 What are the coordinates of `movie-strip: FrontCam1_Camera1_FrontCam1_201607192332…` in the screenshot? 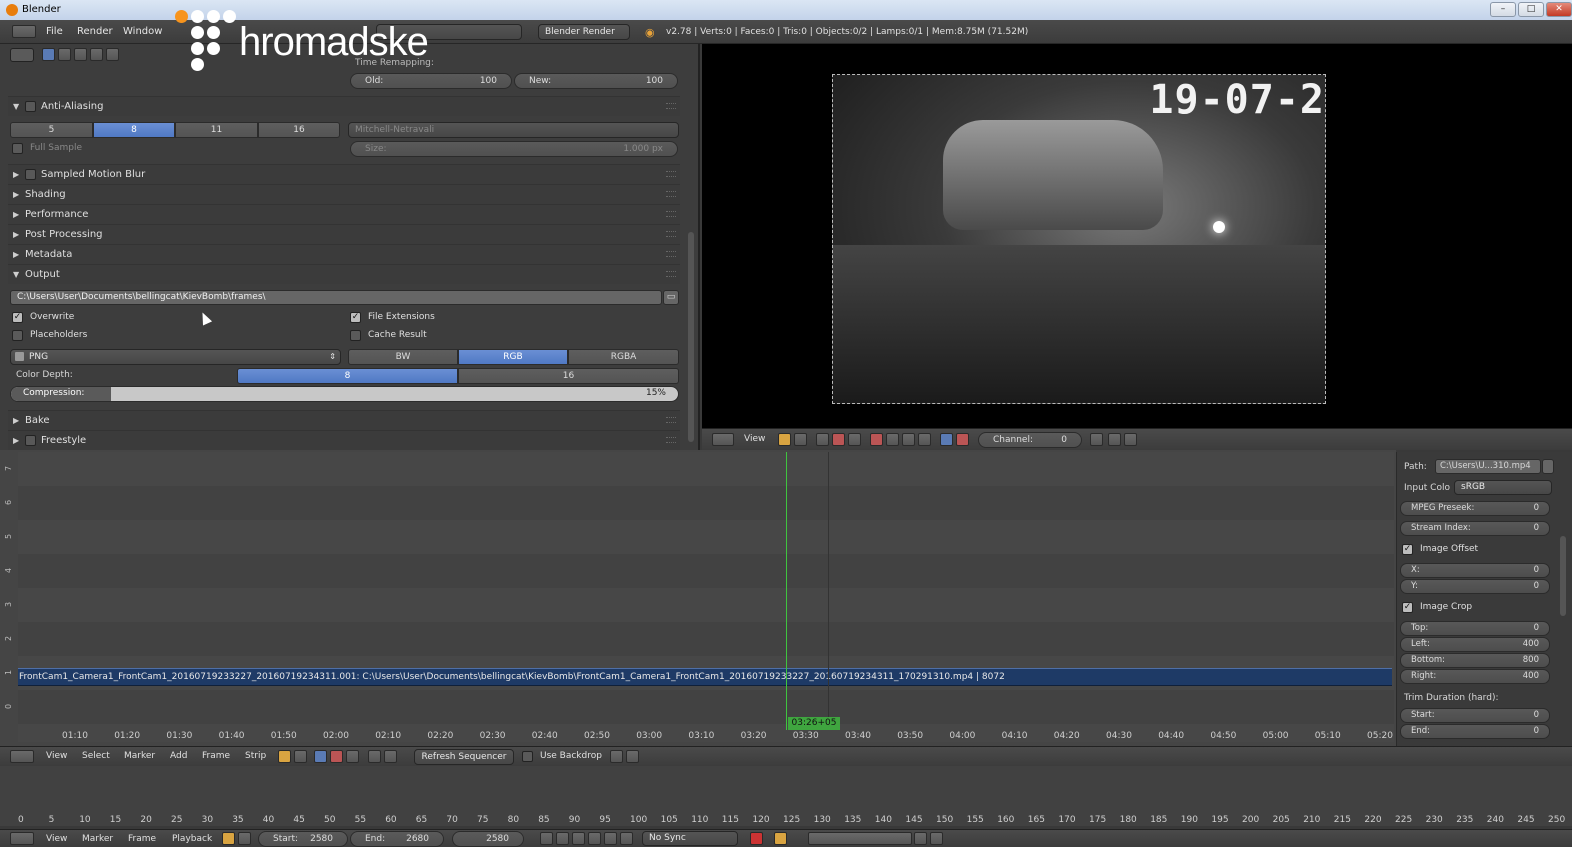 It's located at (705, 677).